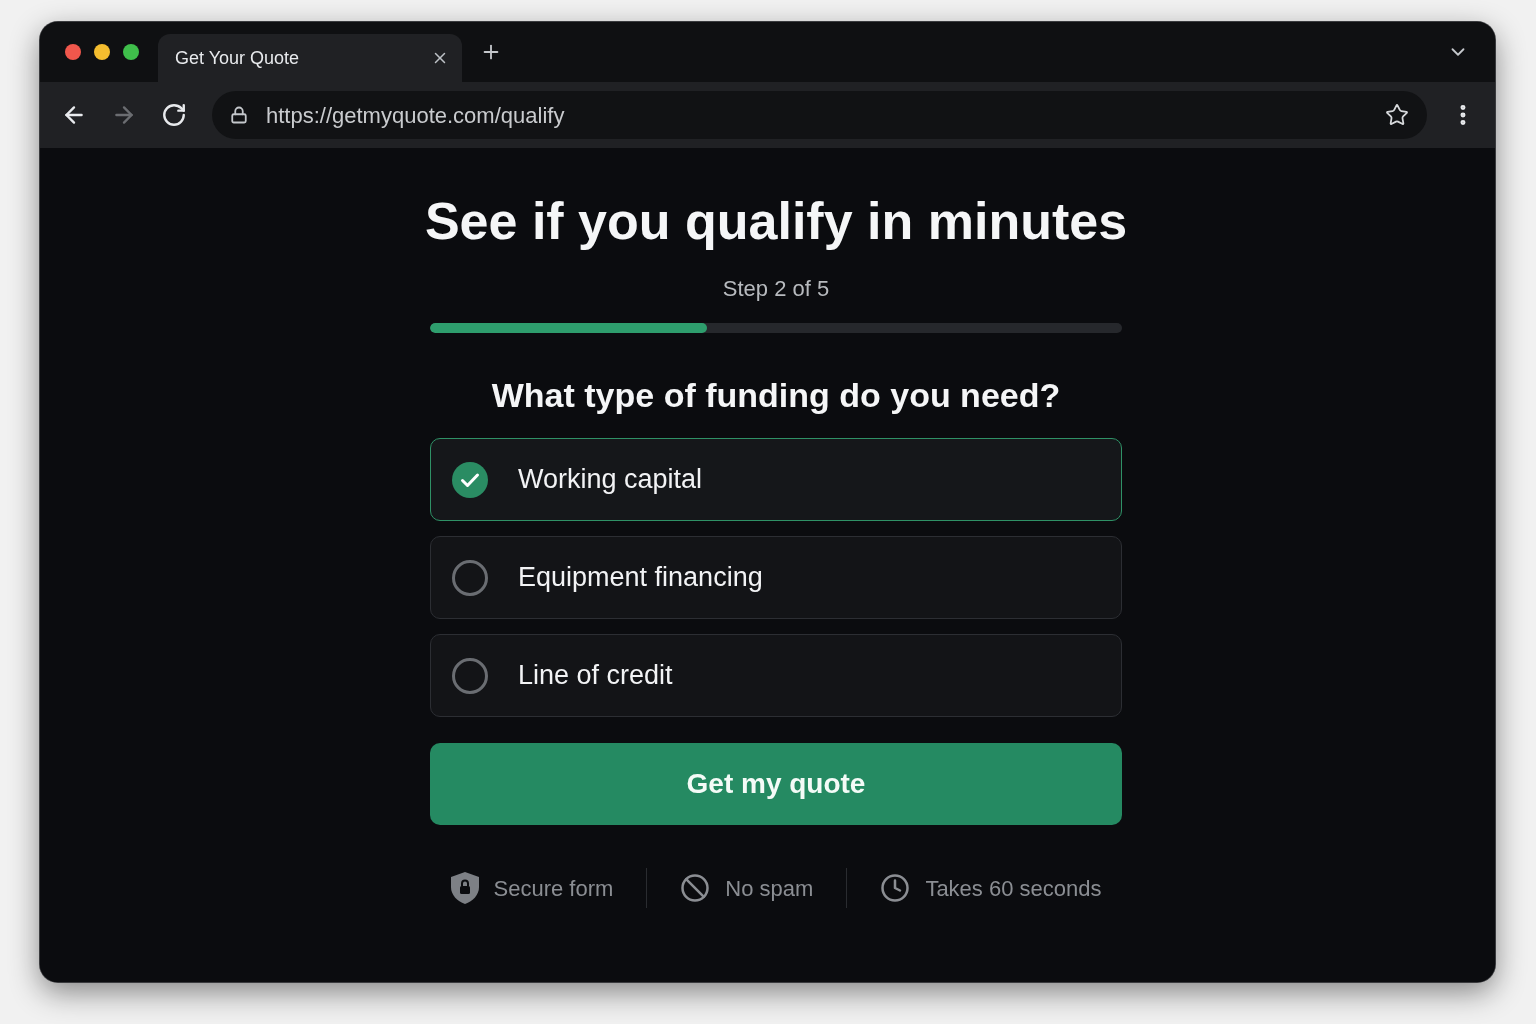 This screenshot has height=1024, width=1536. What do you see at coordinates (174, 115) in the screenshot?
I see `reload-icon` at bounding box center [174, 115].